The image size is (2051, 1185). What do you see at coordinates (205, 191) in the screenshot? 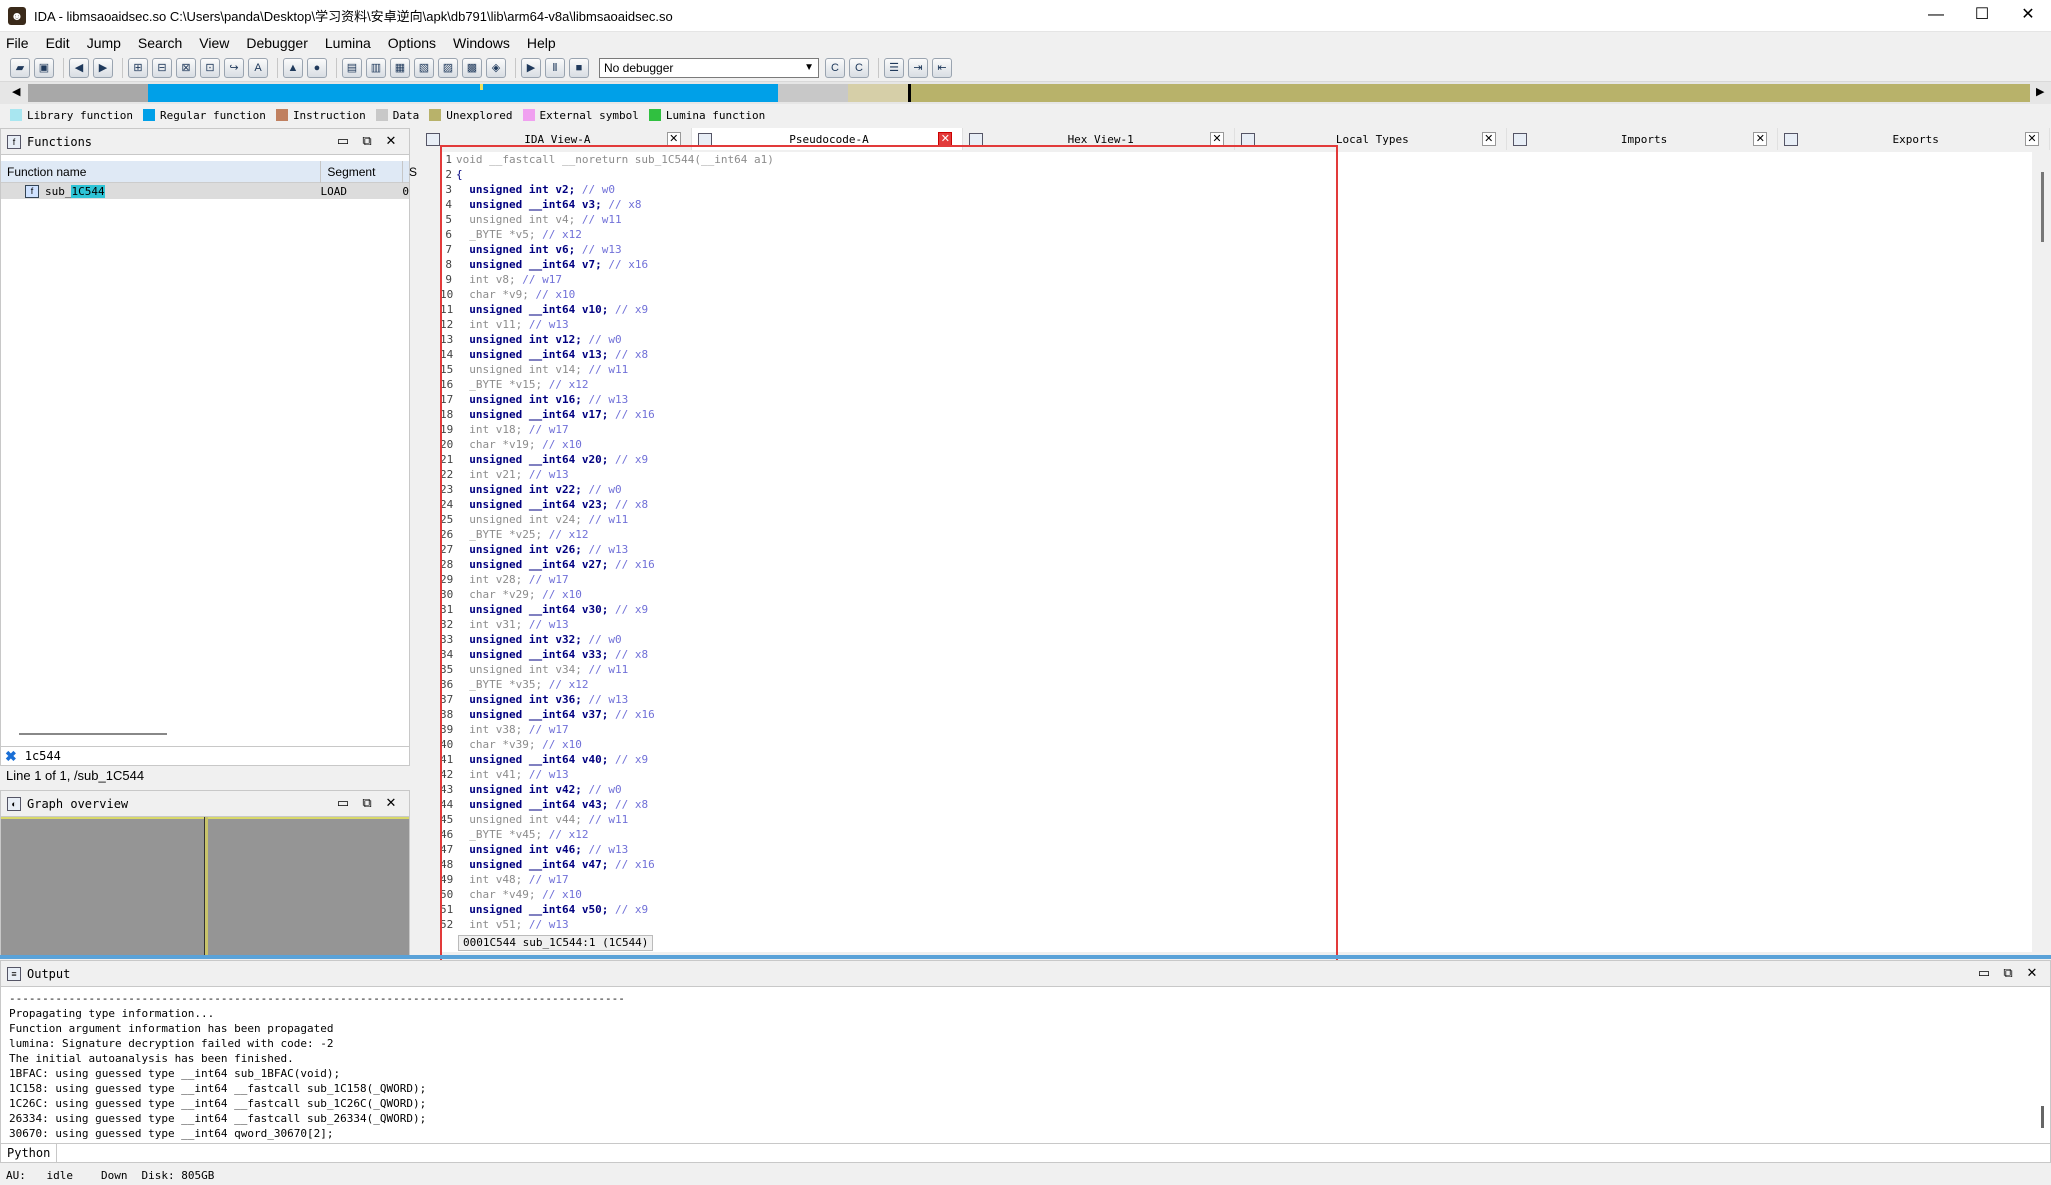
I see `table-row: f sub_1C544 LOAD 0` at bounding box center [205, 191].